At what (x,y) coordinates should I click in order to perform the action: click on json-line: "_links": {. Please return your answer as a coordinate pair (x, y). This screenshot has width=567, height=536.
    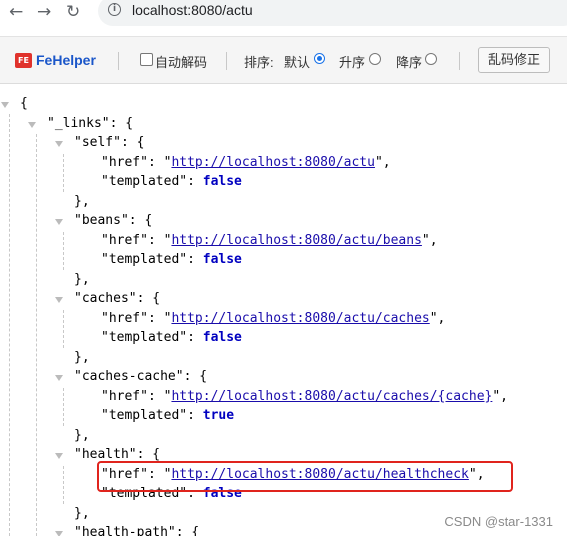
    Looking at the image, I should click on (90, 124).